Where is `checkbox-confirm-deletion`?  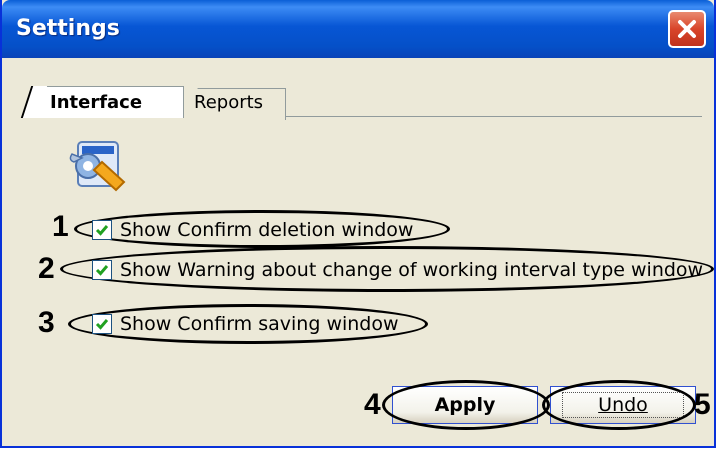 checkbox-confirm-deletion is located at coordinates (102, 230).